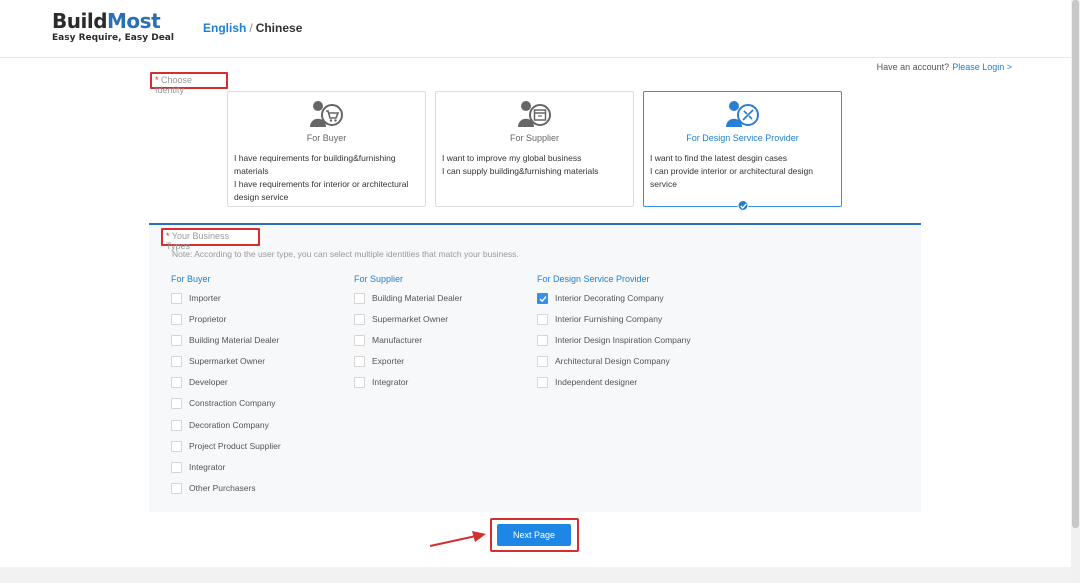 Image resolution: width=1080 pixels, height=583 pixels. What do you see at coordinates (535, 575) in the screenshot?
I see `footer-band` at bounding box center [535, 575].